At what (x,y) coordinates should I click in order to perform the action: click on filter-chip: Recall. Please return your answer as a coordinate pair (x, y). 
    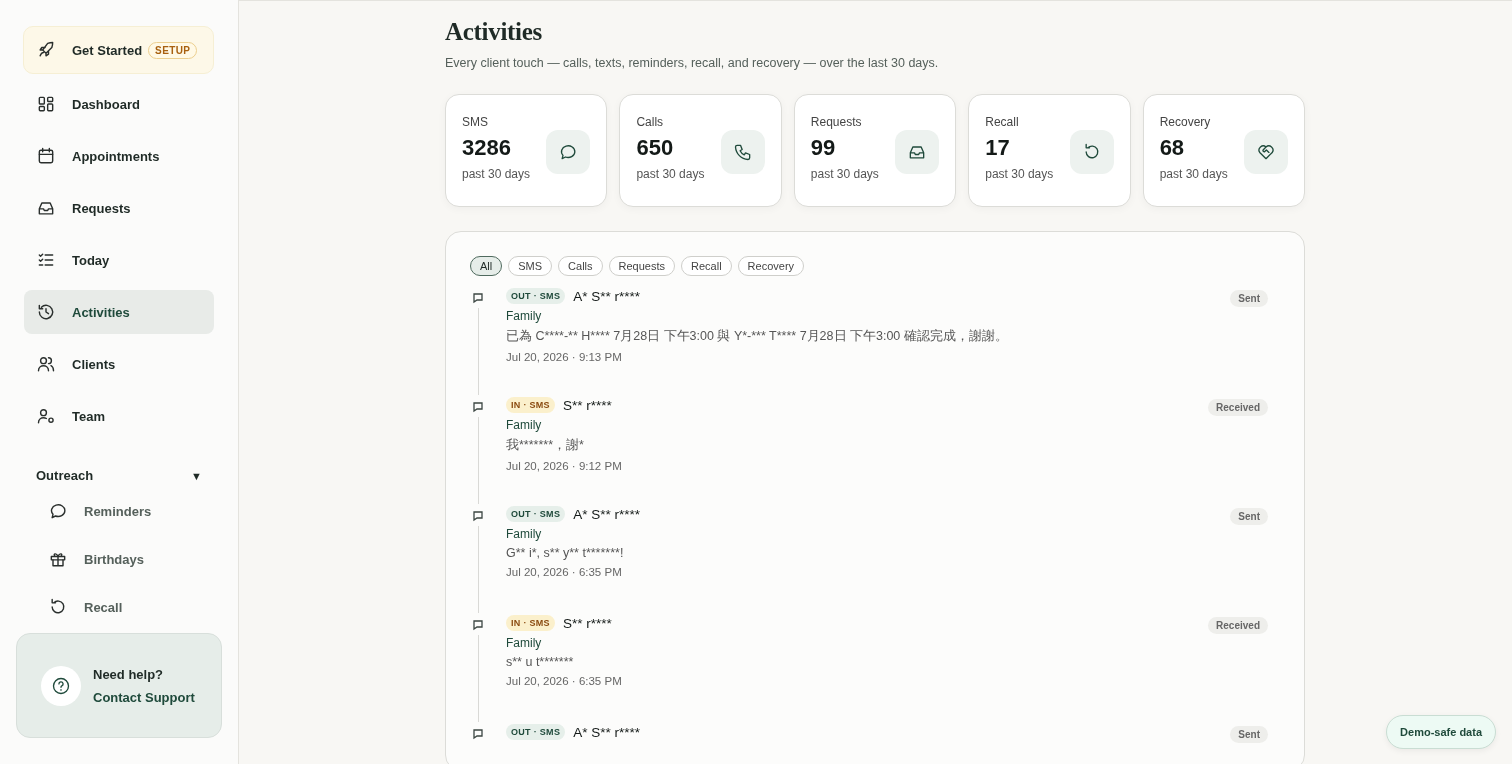
    Looking at the image, I should click on (706, 266).